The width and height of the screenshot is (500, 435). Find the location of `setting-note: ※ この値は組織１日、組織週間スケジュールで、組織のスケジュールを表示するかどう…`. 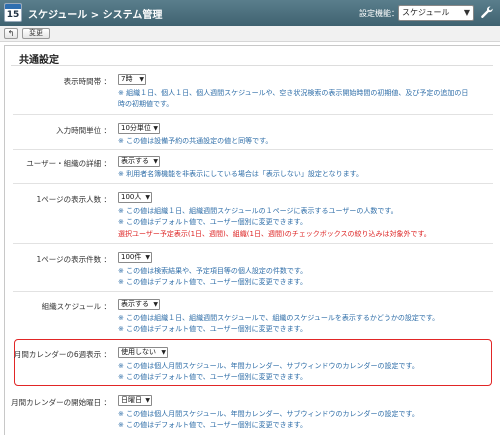

setting-note: ※ この値は組織１日、組織週間スケジュールで、組織のスケジュールを表示するかどう… is located at coordinates (279, 318).